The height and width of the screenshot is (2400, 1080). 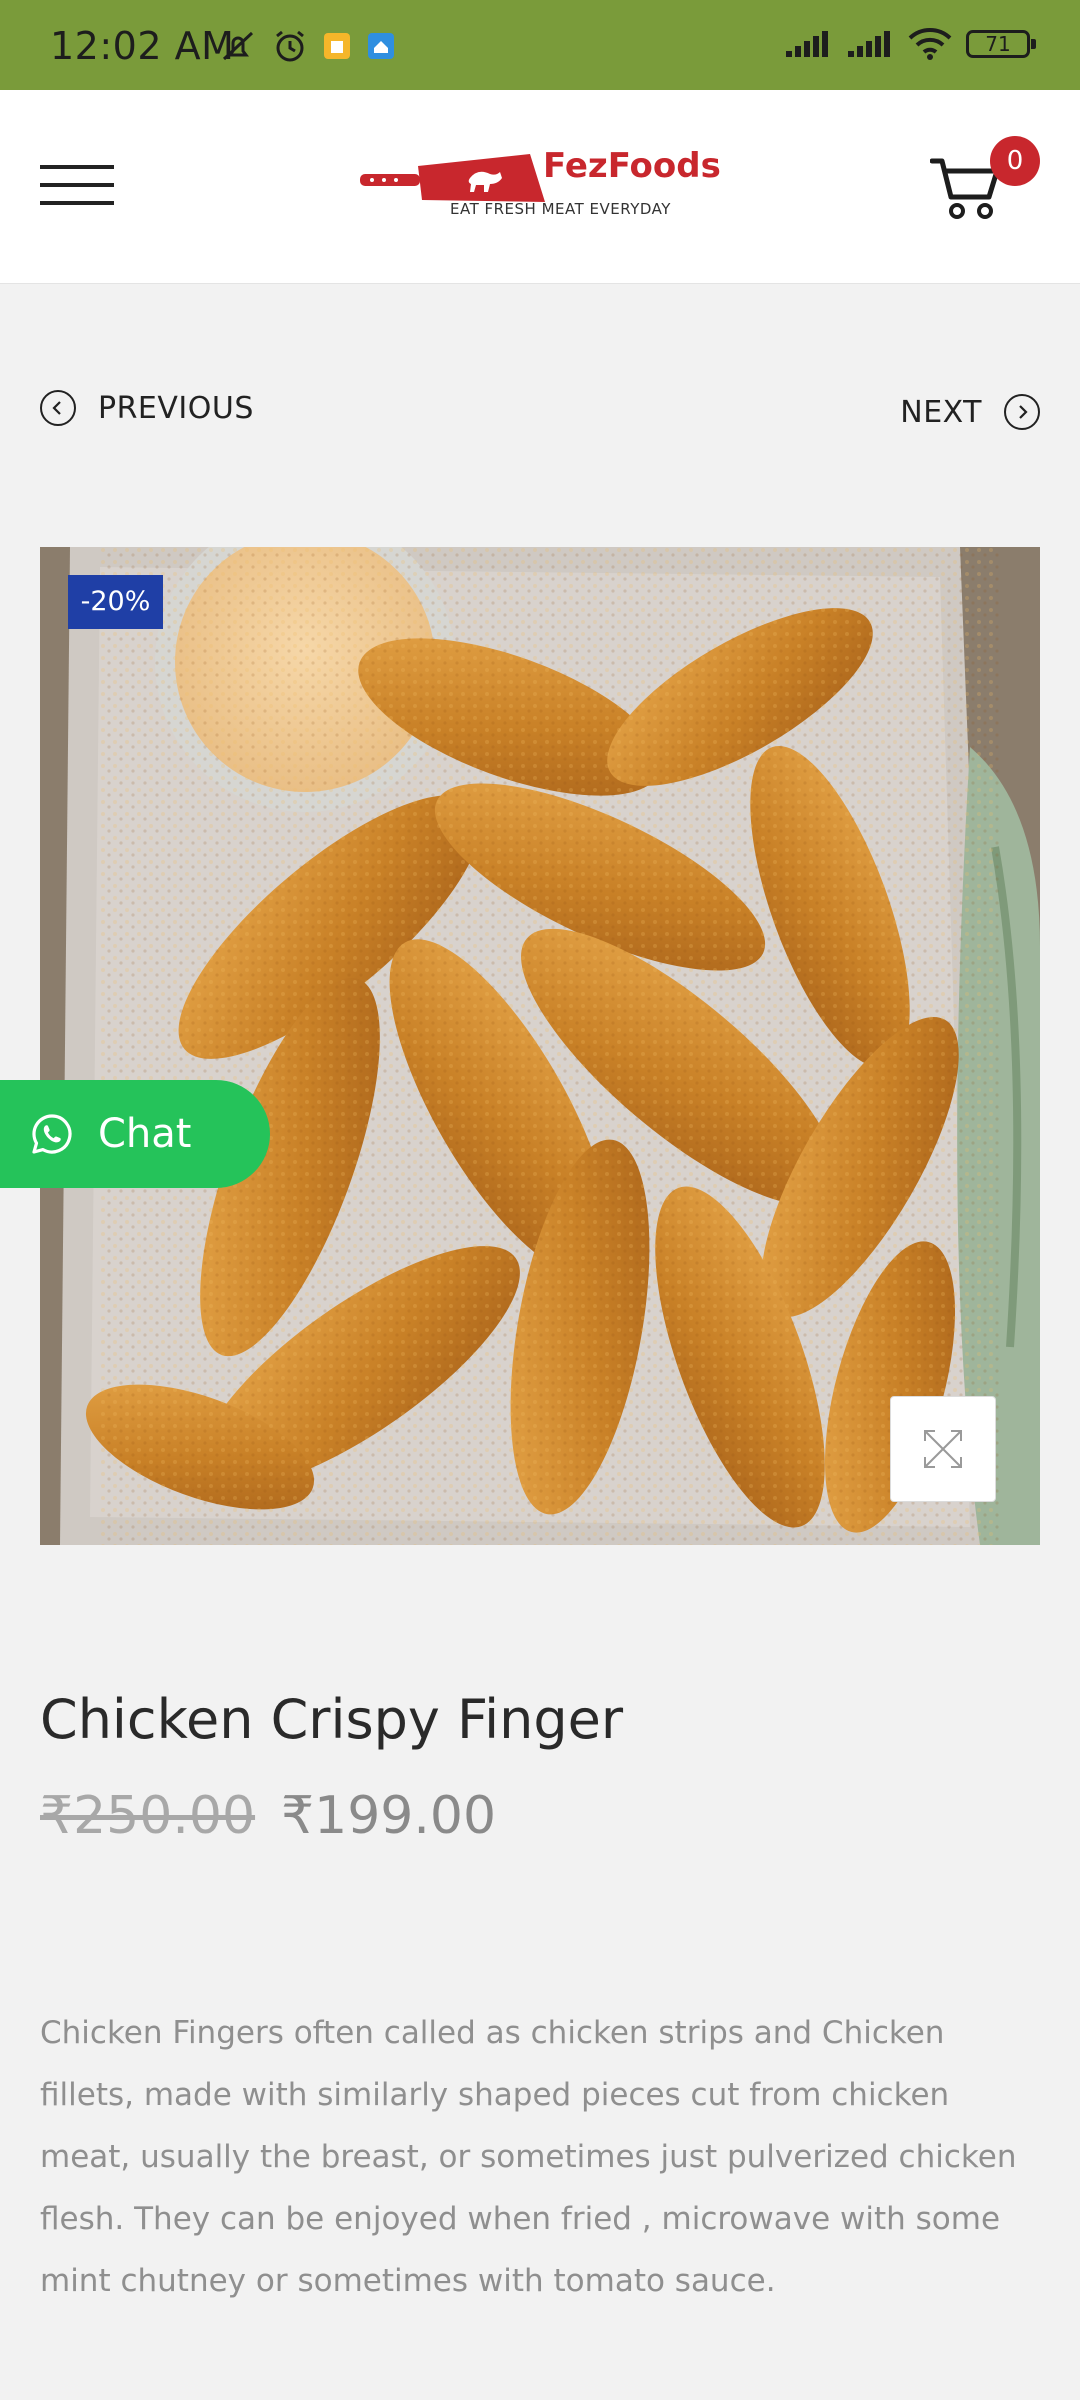 What do you see at coordinates (381, 46) in the screenshot?
I see `app-notification-icon` at bounding box center [381, 46].